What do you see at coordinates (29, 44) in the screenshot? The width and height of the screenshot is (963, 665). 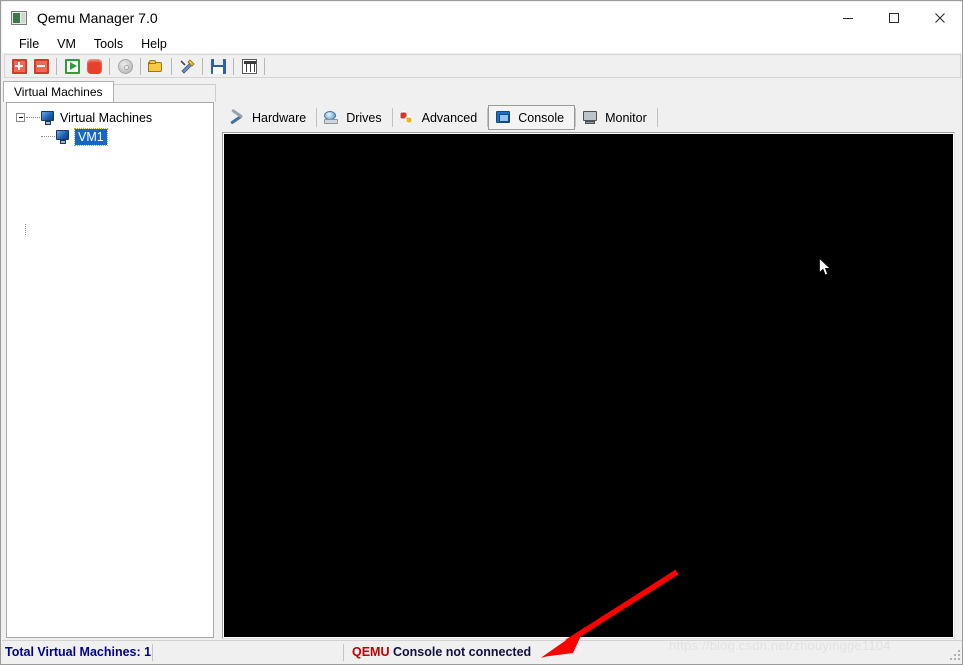 I see `menu-file: File` at bounding box center [29, 44].